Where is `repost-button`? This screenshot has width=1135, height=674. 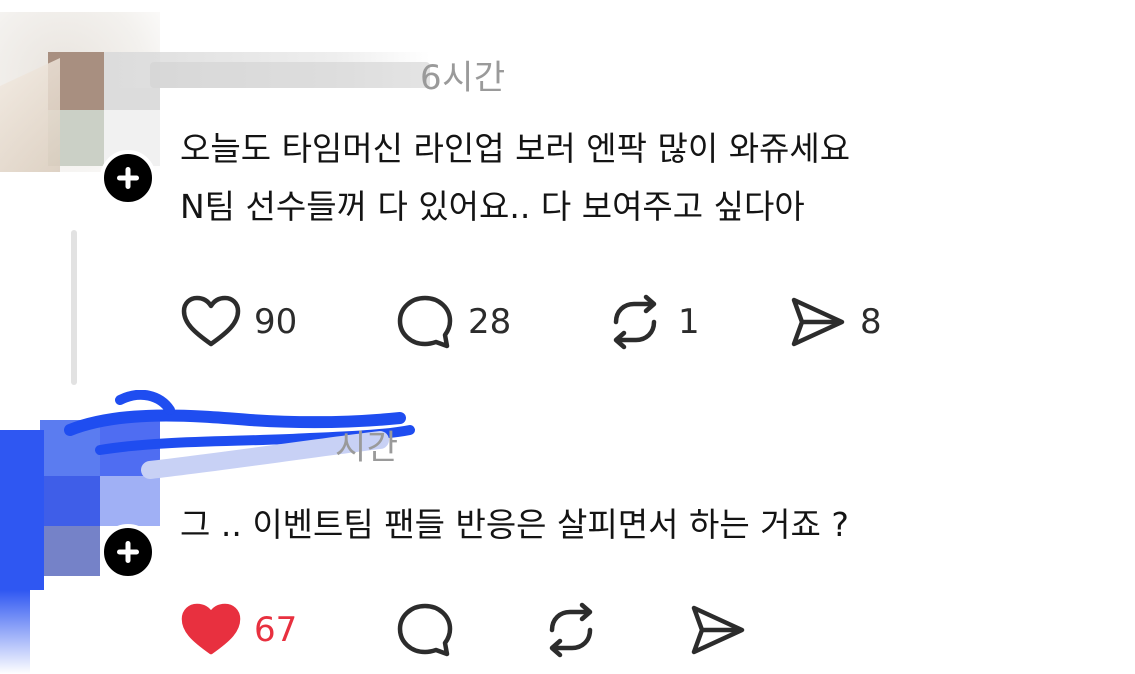 repost-button is located at coordinates (571, 630).